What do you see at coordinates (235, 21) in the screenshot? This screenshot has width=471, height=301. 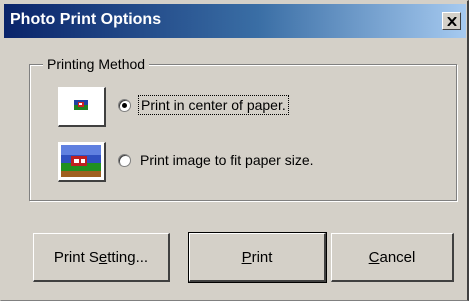 I see `title-bar: Photo Print Options` at bounding box center [235, 21].